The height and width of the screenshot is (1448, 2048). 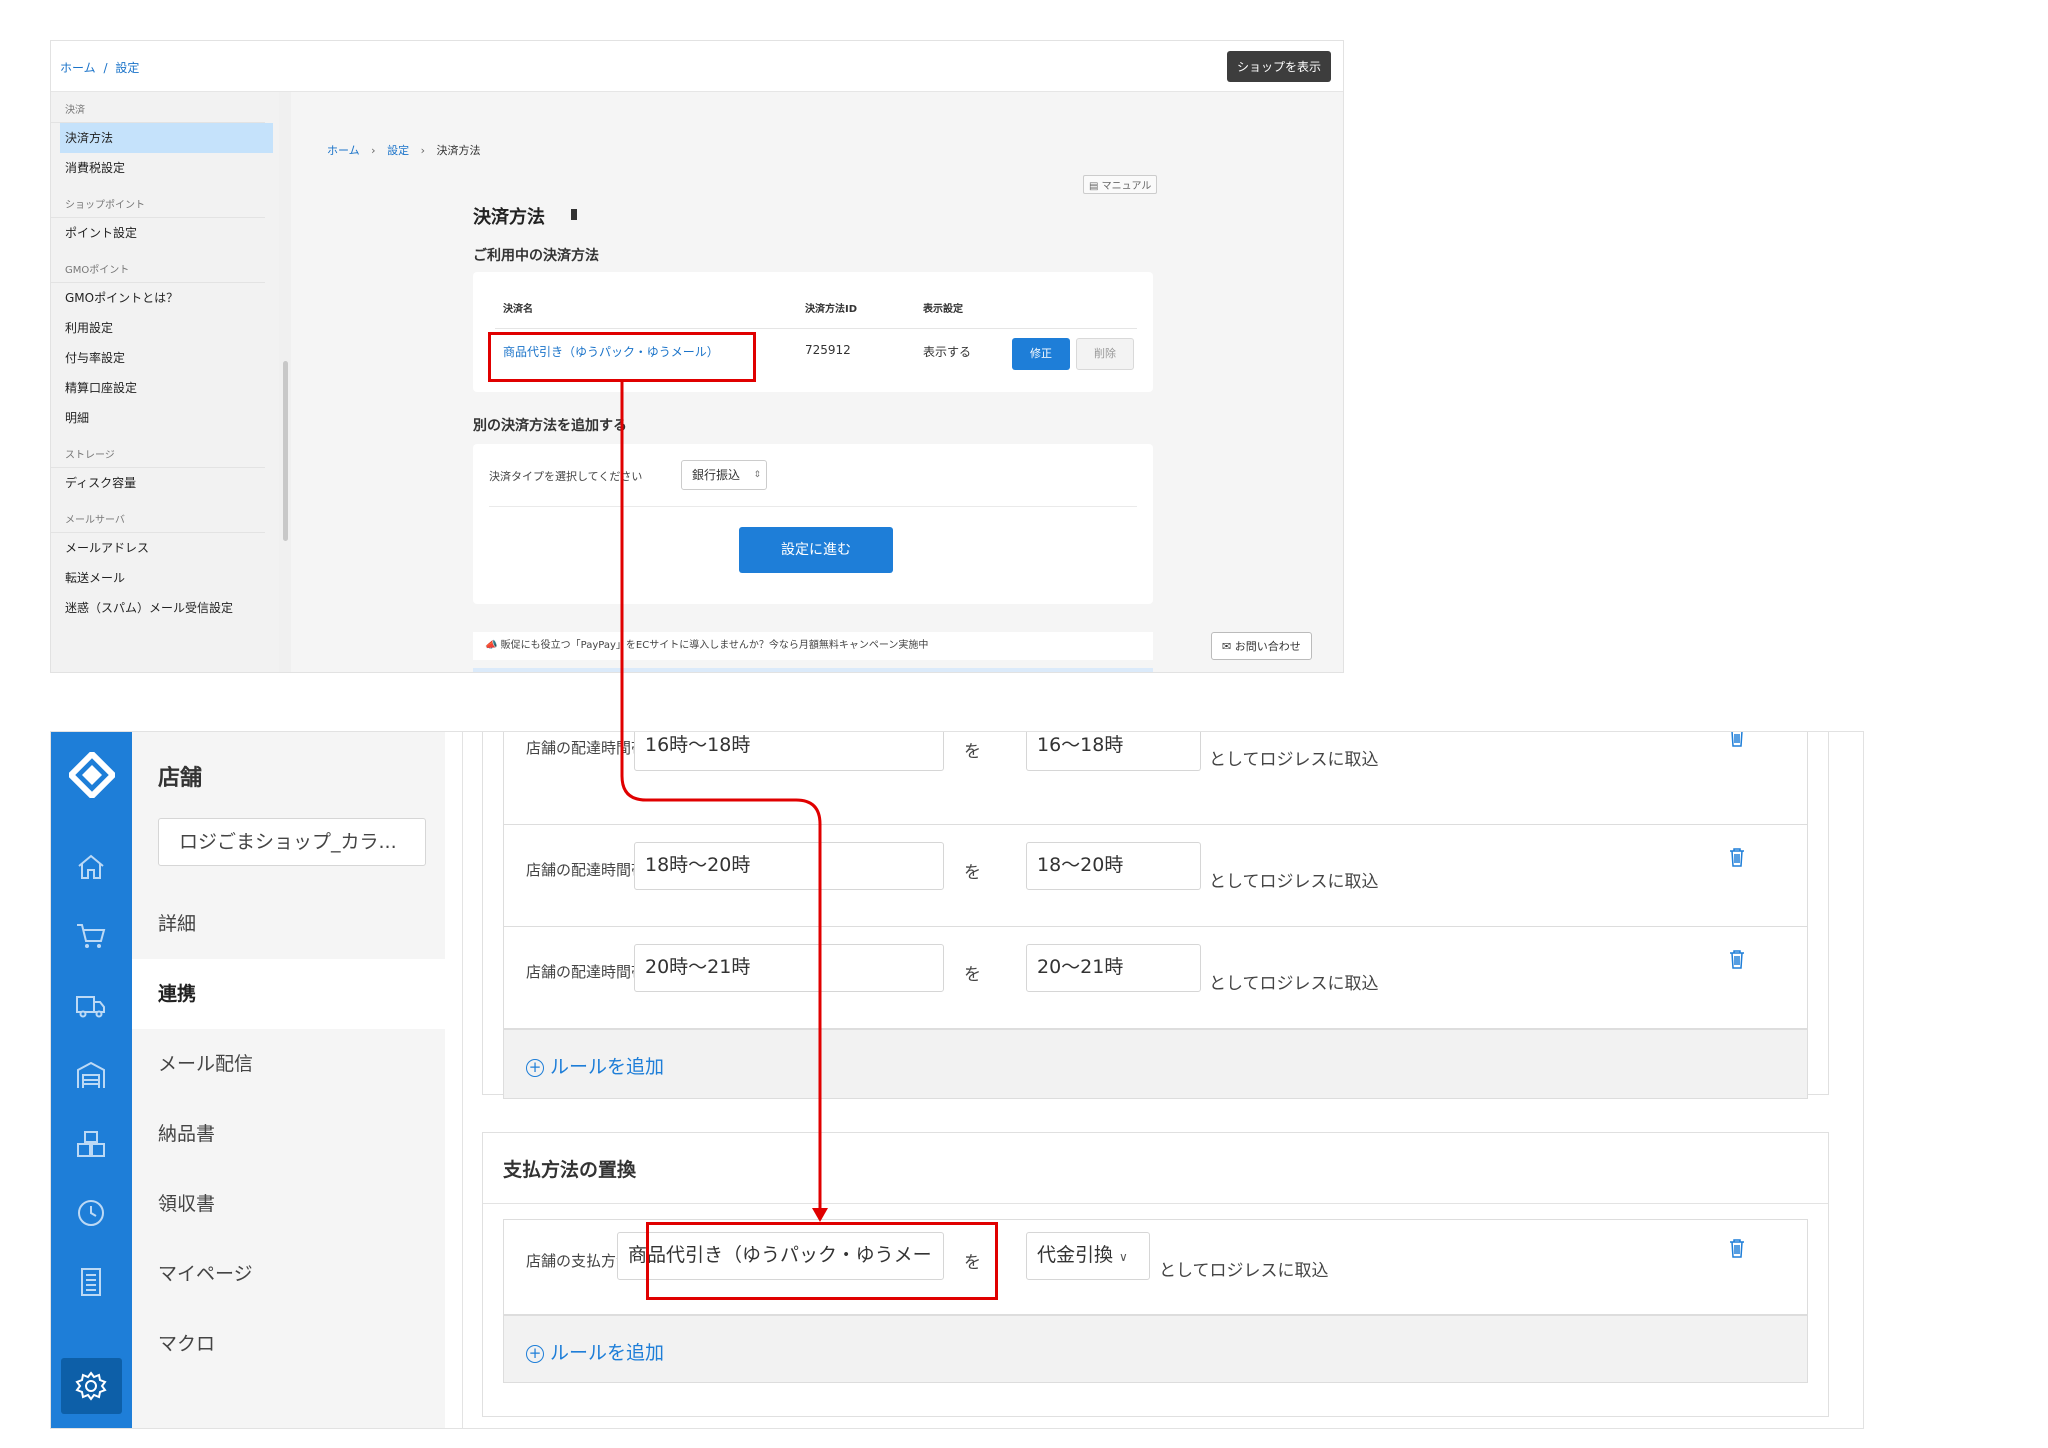 What do you see at coordinates (813, 670) in the screenshot?
I see `info-banner` at bounding box center [813, 670].